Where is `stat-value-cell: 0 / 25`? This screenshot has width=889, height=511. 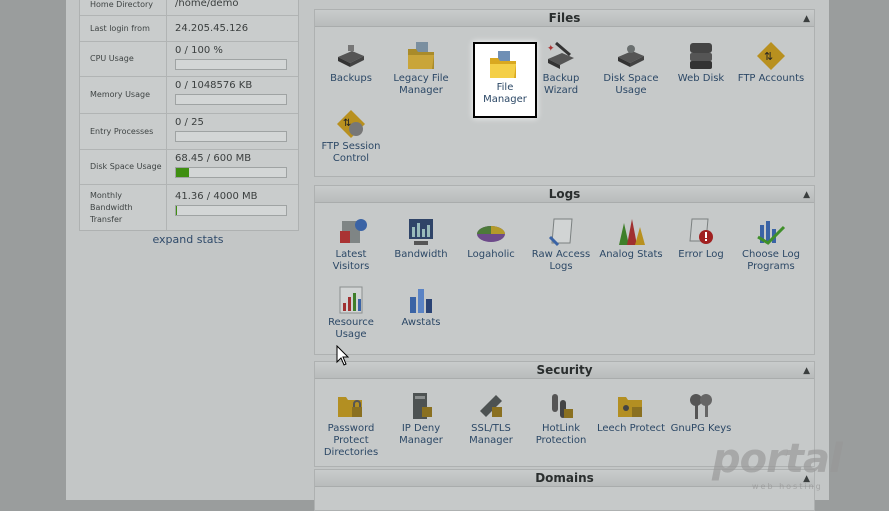
stat-value-cell: 0 / 25 is located at coordinates (232, 131).